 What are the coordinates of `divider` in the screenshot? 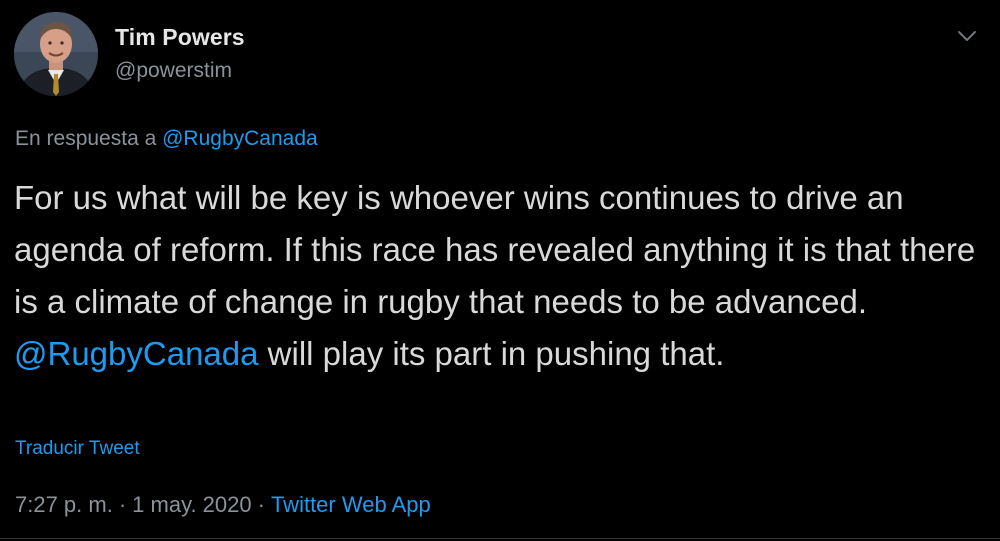 It's located at (500, 538).